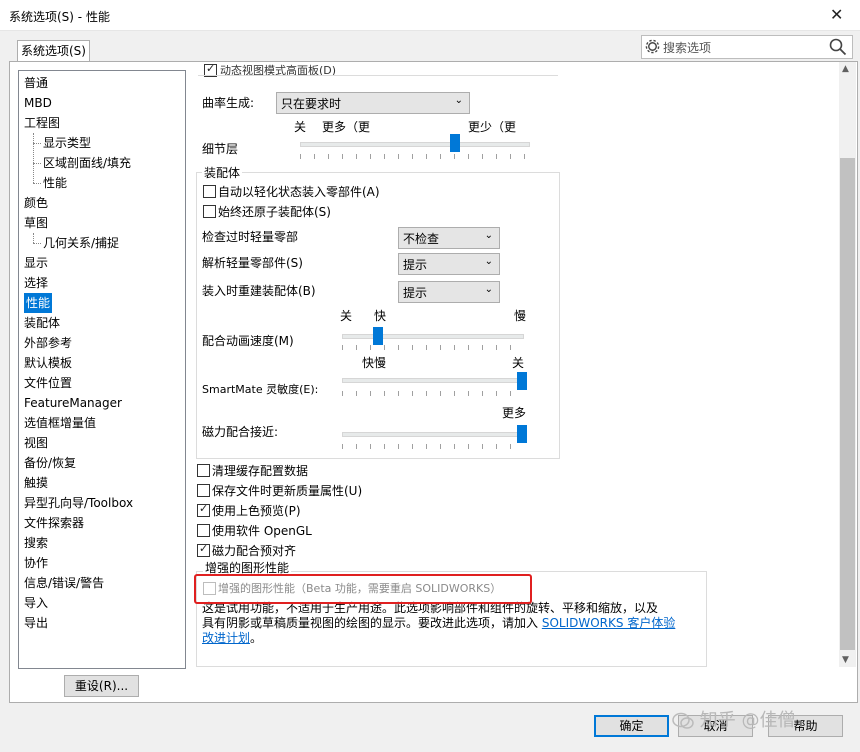 This screenshot has height=752, width=860. Describe the element at coordinates (73, 403) in the screenshot. I see `tree-item: FeatureManager` at that location.